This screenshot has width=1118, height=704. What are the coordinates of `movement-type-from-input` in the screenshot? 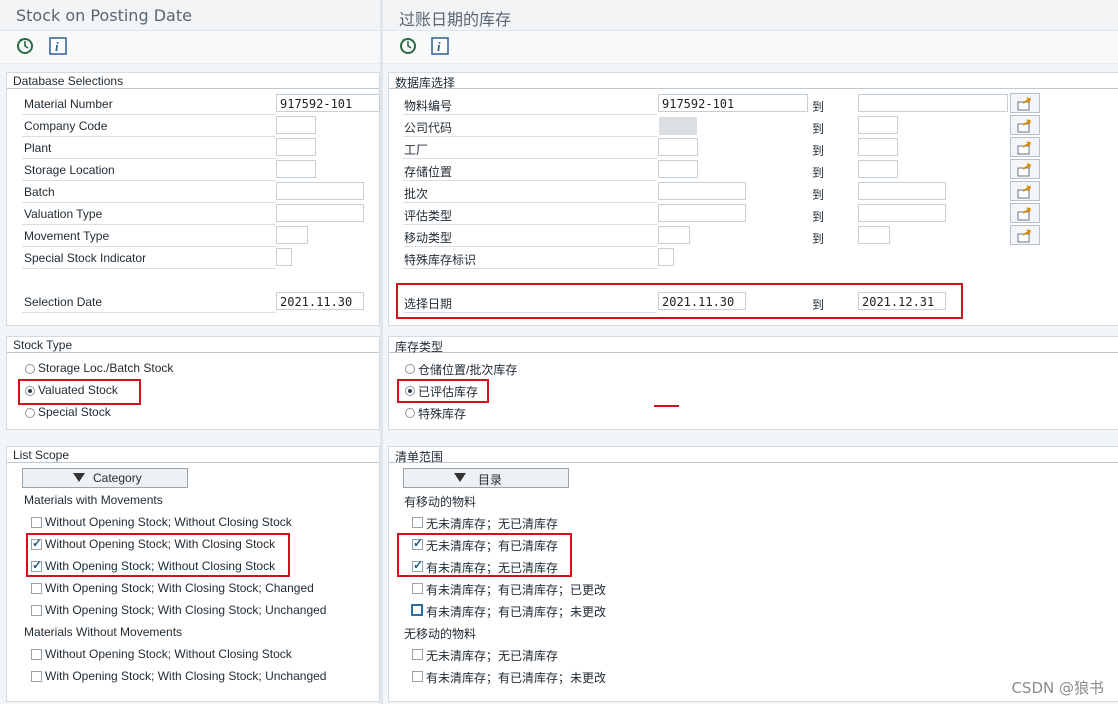 It's located at (674, 235).